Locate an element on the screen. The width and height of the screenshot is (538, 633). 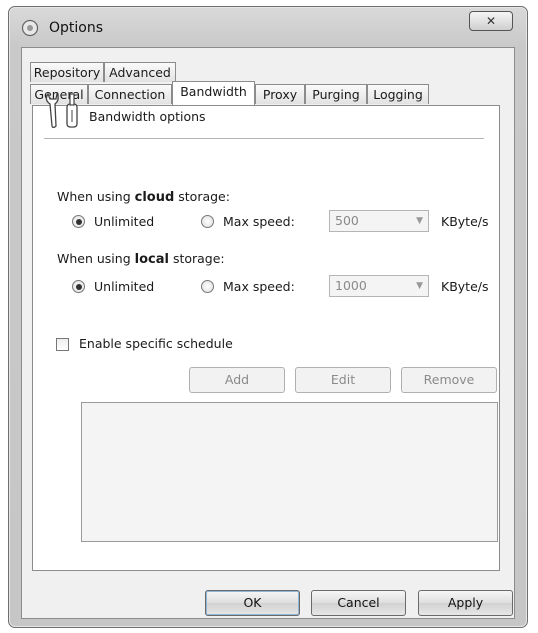
local-max-speed-select: 1000 ▼ is located at coordinates (379, 286).